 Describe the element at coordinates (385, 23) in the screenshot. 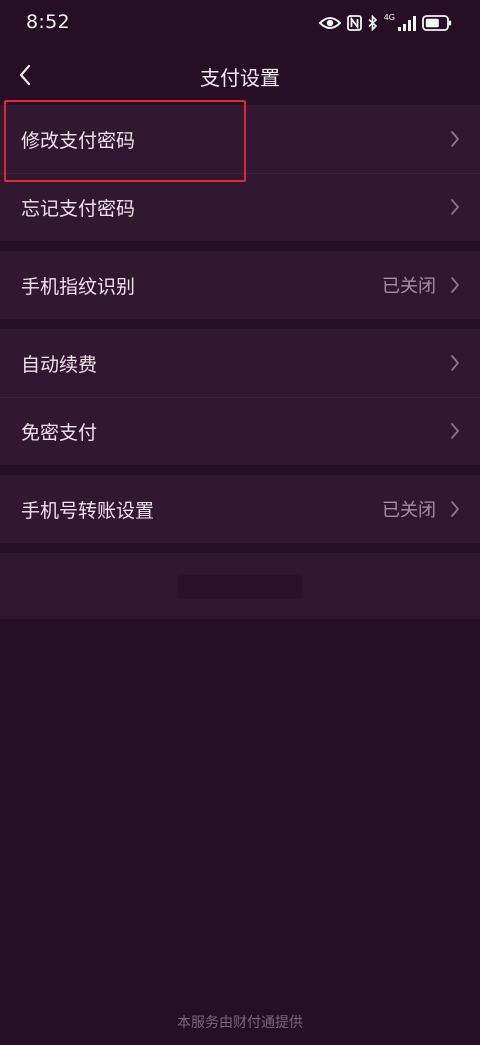

I see `status-icons: 4G` at that location.